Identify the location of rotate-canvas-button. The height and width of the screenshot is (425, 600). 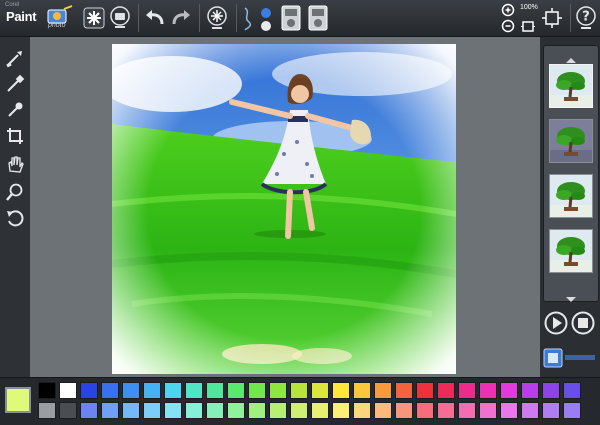
(528, 26).